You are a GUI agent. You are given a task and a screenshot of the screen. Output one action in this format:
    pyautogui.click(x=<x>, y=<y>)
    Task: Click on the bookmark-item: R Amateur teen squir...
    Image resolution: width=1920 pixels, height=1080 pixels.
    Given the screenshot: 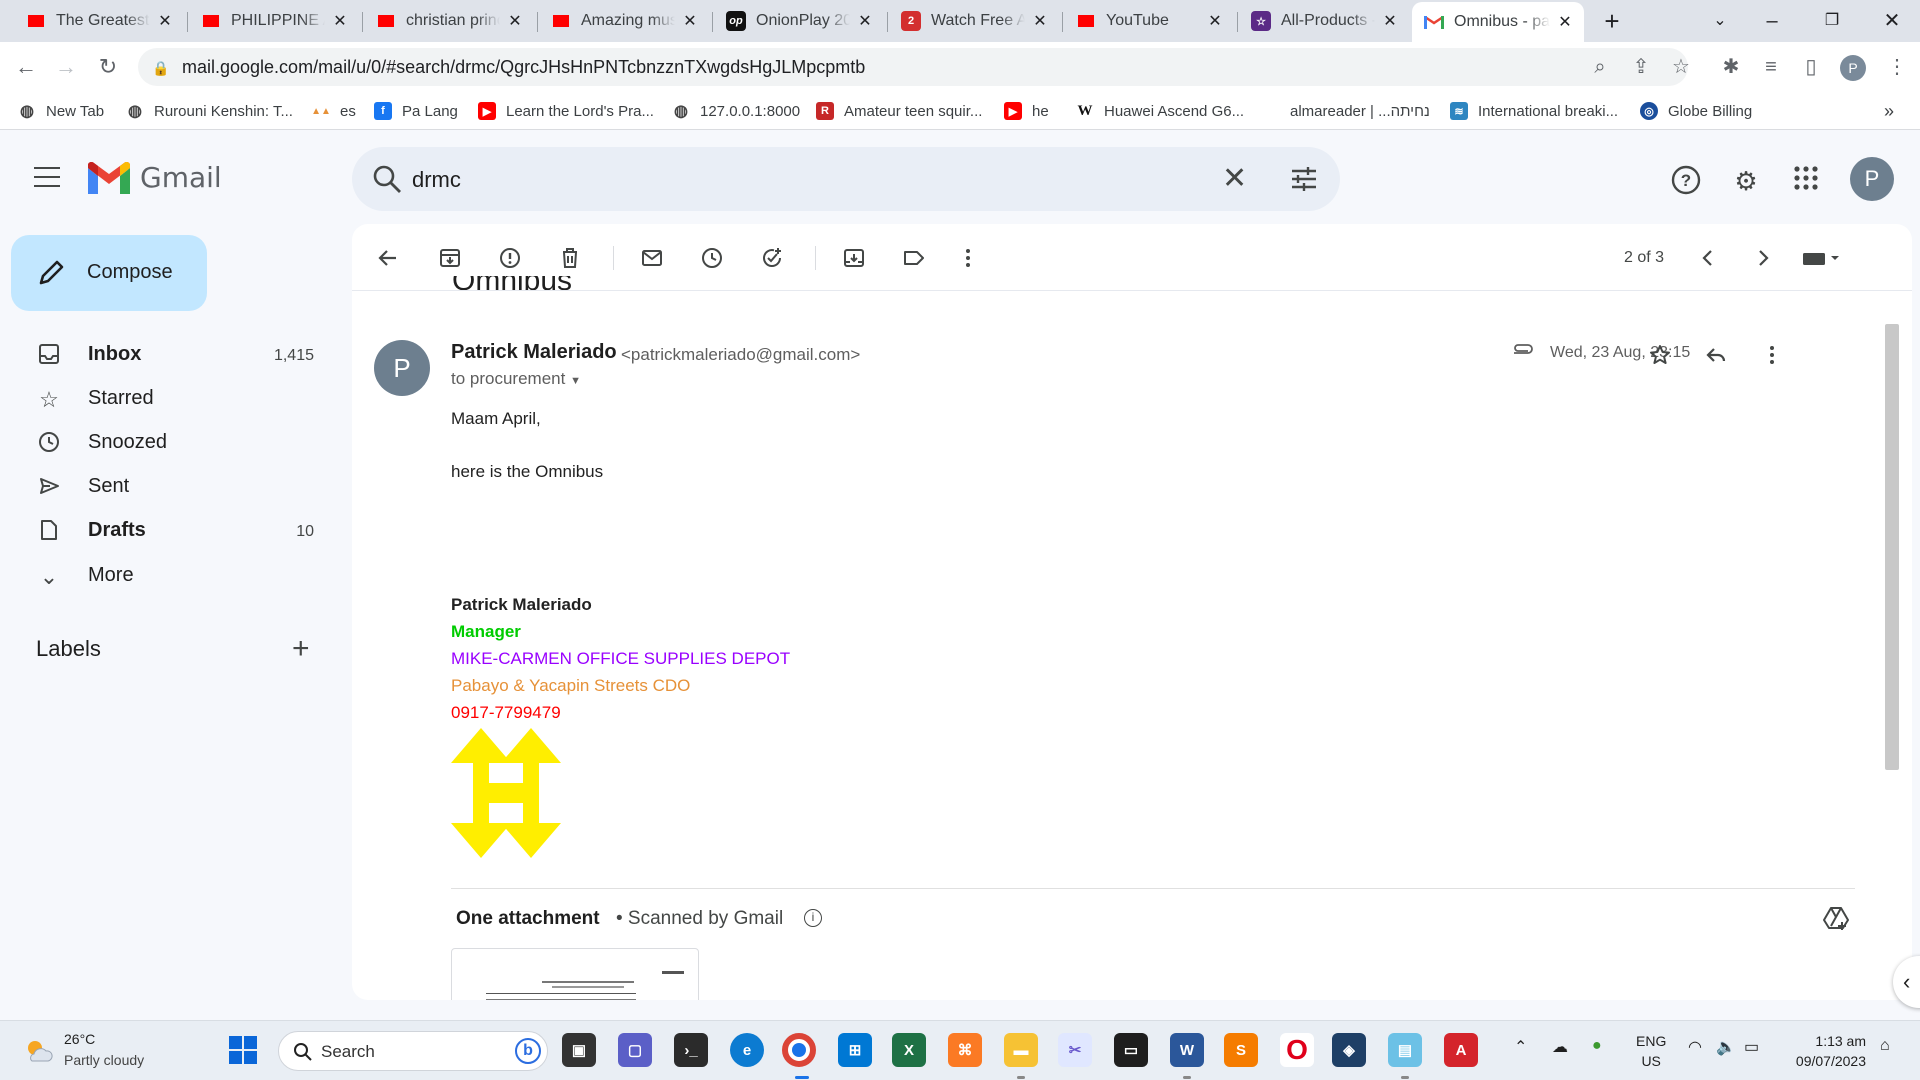 What is the action you would take?
    pyautogui.click(x=899, y=111)
    